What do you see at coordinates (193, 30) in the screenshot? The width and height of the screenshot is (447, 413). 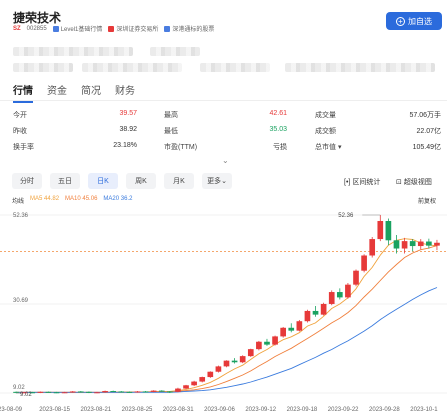 I see `tag-label: 深港通标的股票` at bounding box center [193, 30].